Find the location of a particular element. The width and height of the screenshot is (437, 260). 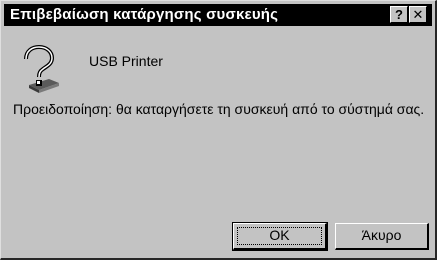

window-title: Επιβεβαίωση κατάργησης συσκευής is located at coordinates (144, 14).